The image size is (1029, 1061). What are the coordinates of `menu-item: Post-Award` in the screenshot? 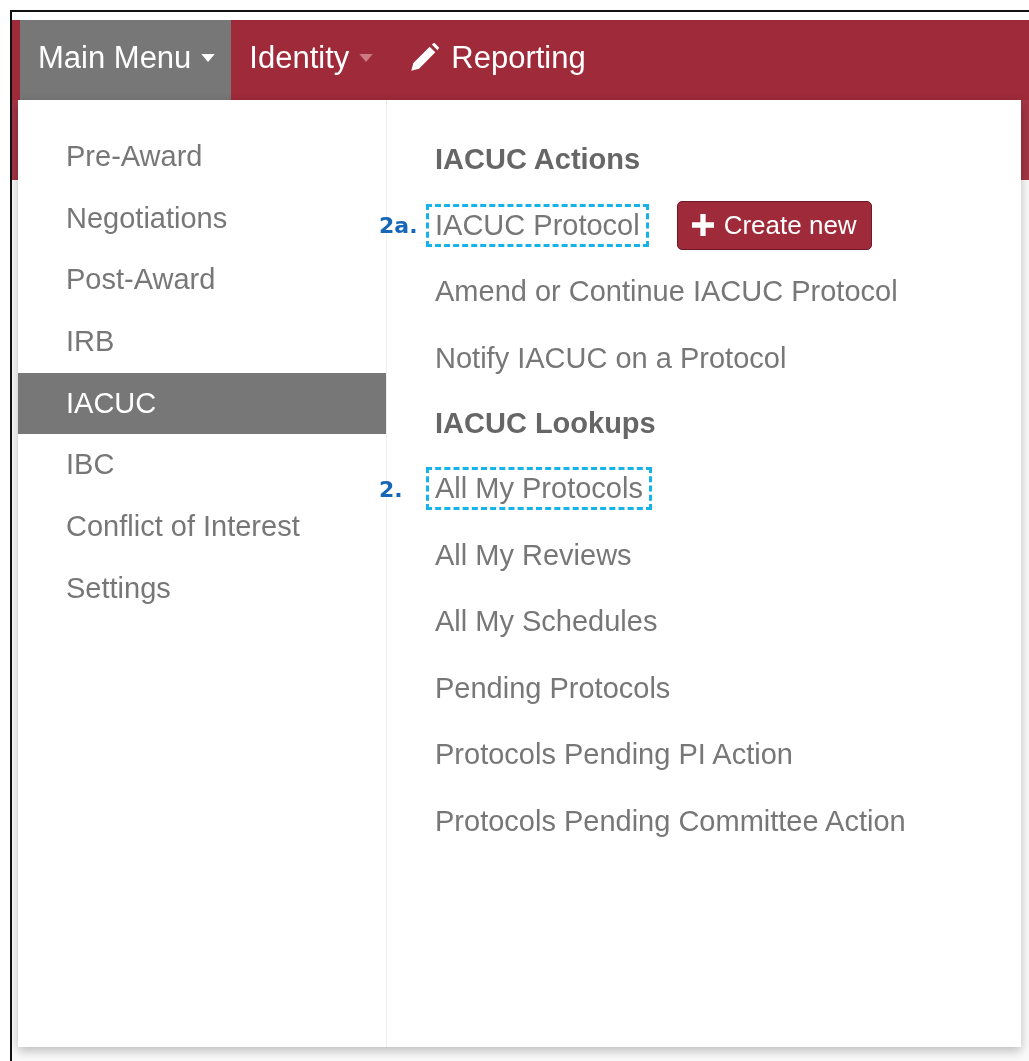 It's located at (202, 280).